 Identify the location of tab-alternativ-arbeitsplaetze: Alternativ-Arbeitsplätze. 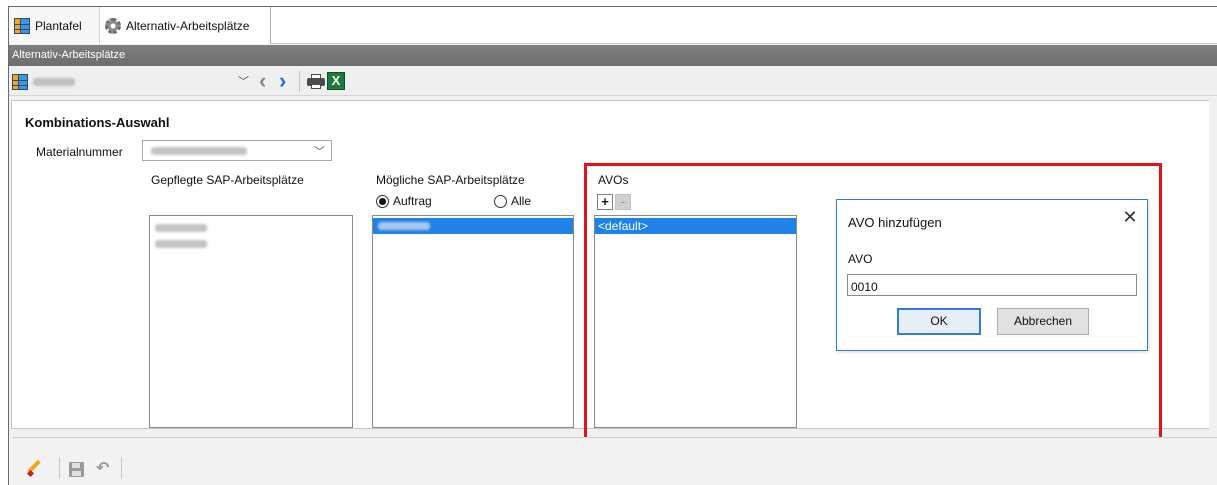
(185, 25).